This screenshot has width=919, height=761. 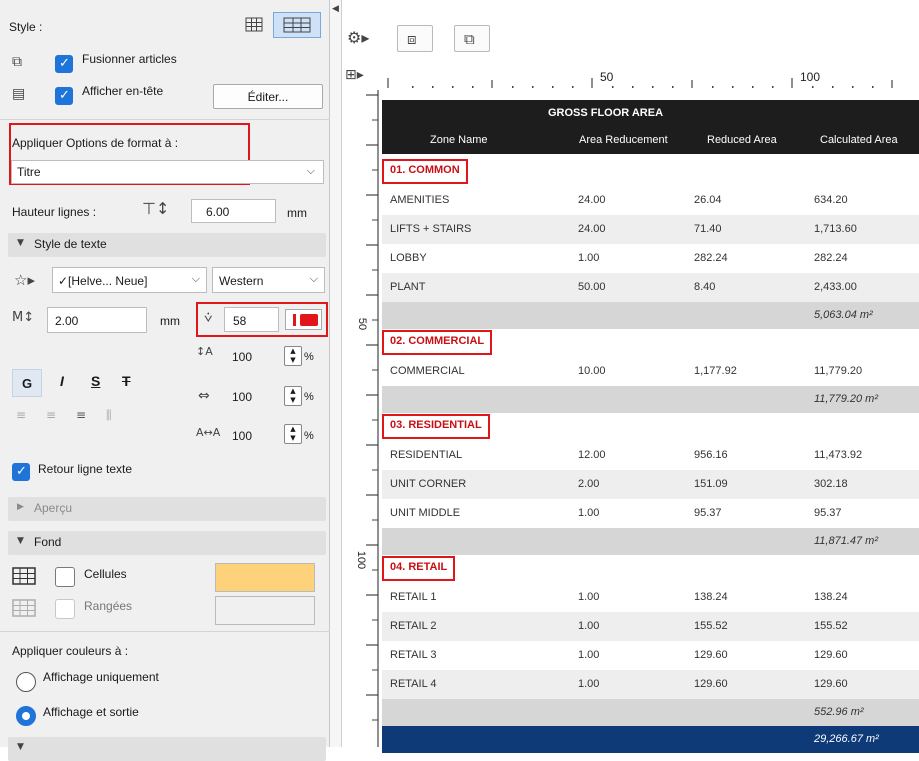 What do you see at coordinates (412, 39) in the screenshot?
I see `frame-icon: ⧈` at bounding box center [412, 39].